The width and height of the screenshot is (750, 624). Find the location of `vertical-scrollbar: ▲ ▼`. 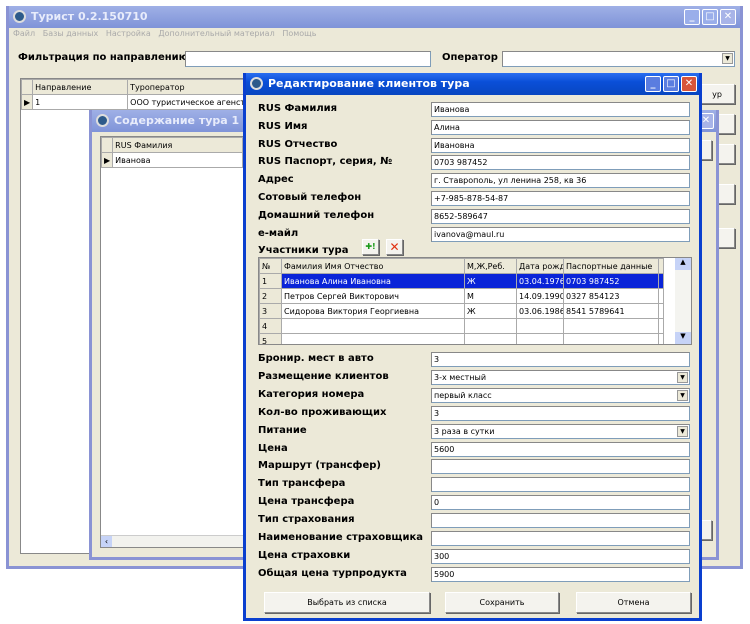

vertical-scrollbar: ▲ ▼ is located at coordinates (683, 301).